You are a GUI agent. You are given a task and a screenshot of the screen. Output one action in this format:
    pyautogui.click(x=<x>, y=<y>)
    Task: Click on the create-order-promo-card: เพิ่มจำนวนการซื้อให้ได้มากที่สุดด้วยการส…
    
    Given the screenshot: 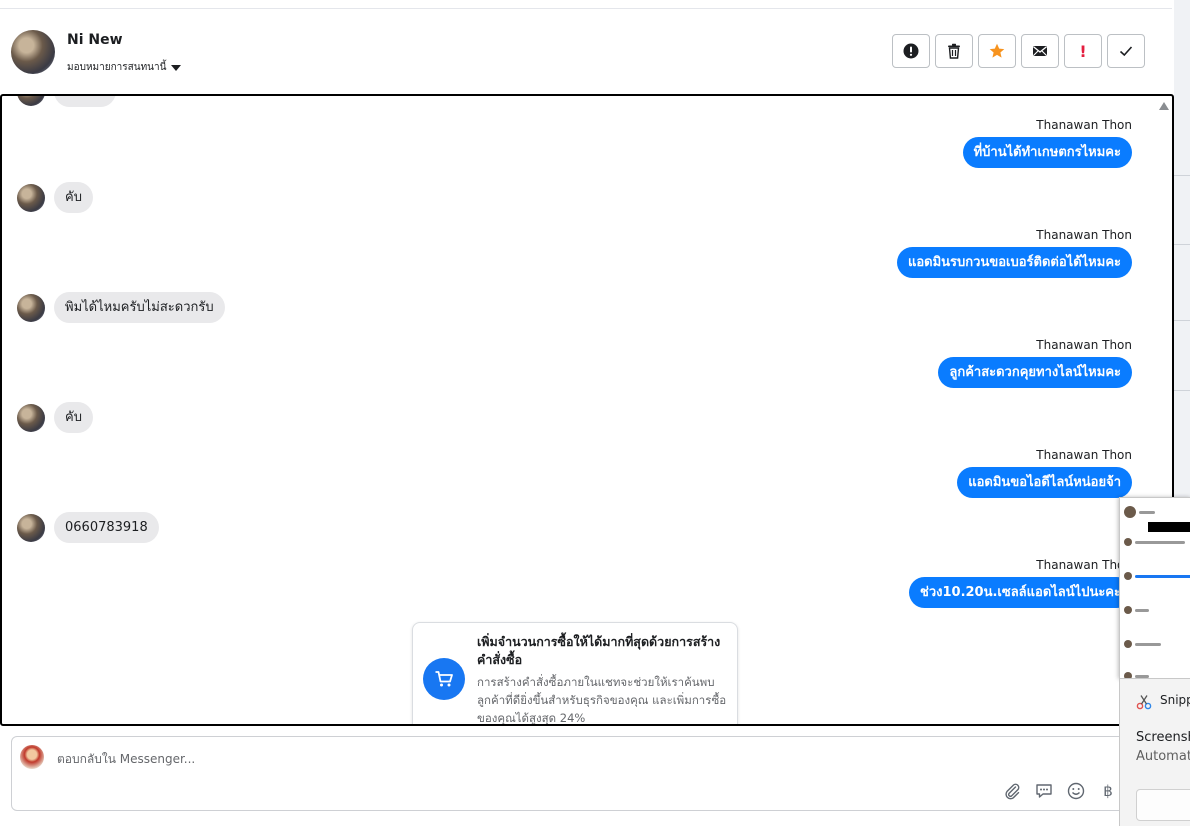 What is the action you would take?
    pyautogui.click(x=575, y=673)
    